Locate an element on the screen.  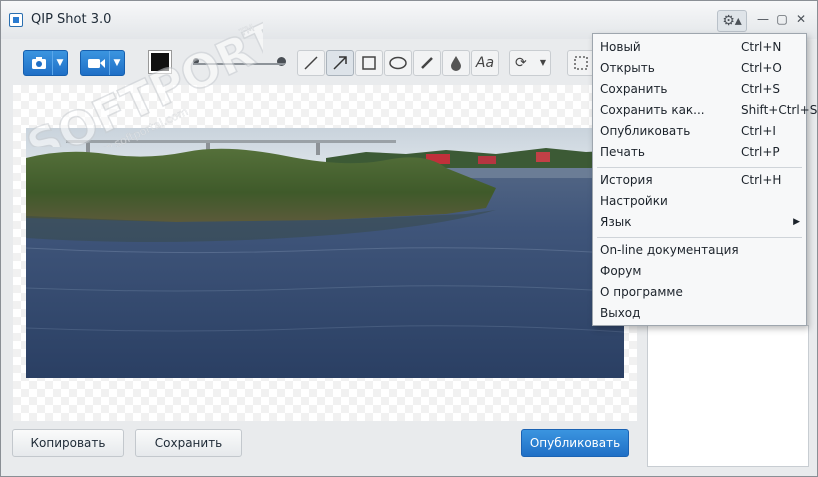
screenshot-split-button: ▼ is located at coordinates (45, 63).